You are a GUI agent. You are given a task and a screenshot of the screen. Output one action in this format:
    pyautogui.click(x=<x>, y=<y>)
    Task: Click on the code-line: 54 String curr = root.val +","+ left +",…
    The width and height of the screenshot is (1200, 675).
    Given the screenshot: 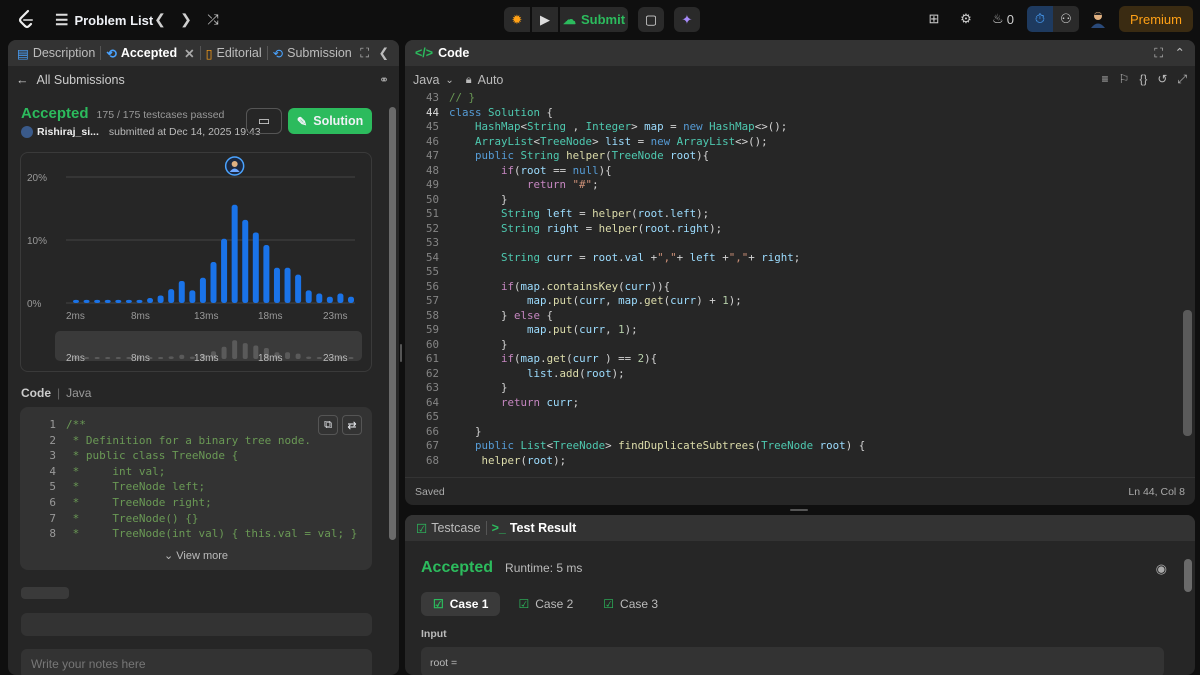 What is the action you would take?
    pyautogui.click(x=792, y=258)
    